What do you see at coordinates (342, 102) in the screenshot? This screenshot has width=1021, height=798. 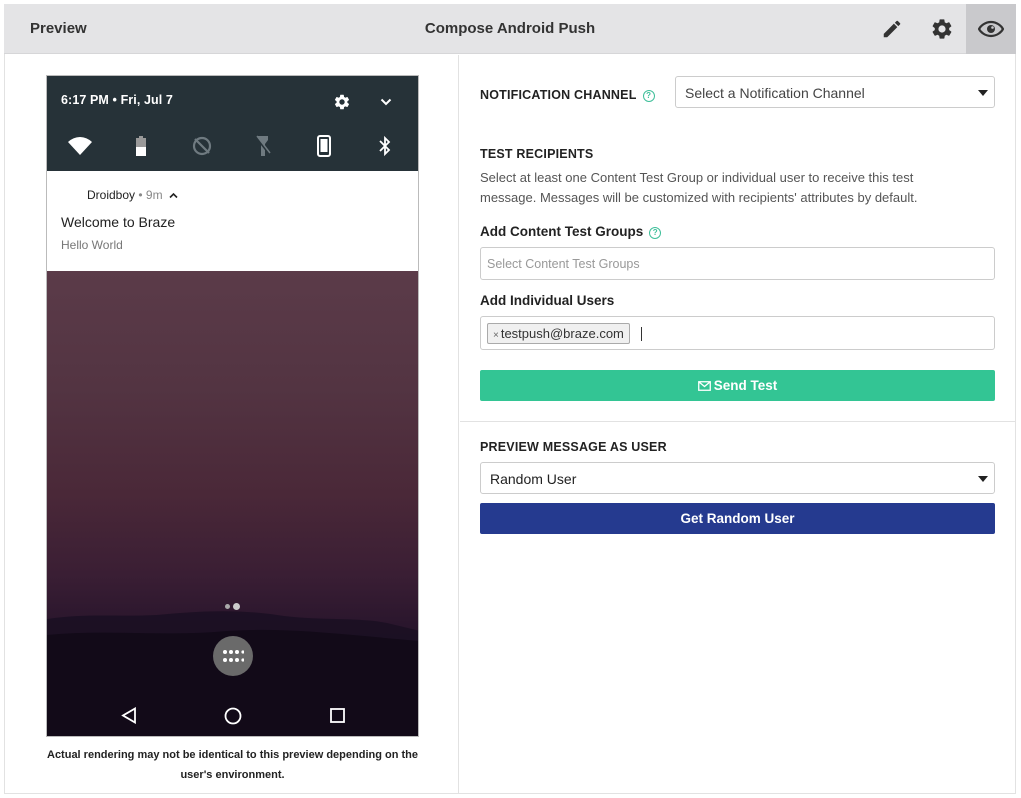 I see `shade-settings-icon` at bounding box center [342, 102].